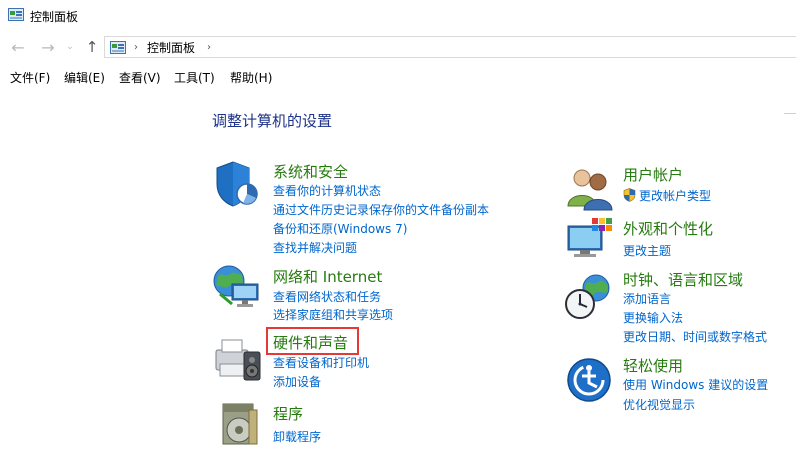 This screenshot has width=796, height=455. Describe the element at coordinates (333, 314) in the screenshot. I see `link-homegroup-sharing: 选择家庭组和共享选项` at that location.